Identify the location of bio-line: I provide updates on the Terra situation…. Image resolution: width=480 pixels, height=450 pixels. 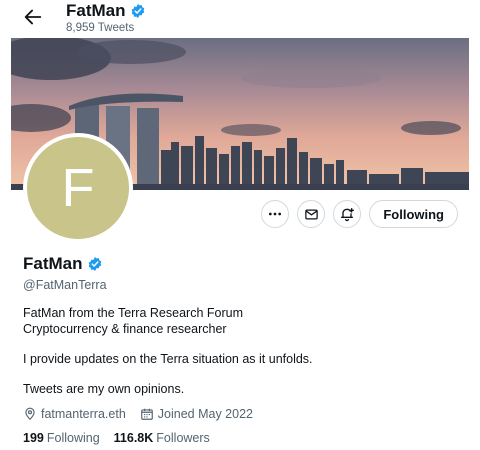
(168, 359).